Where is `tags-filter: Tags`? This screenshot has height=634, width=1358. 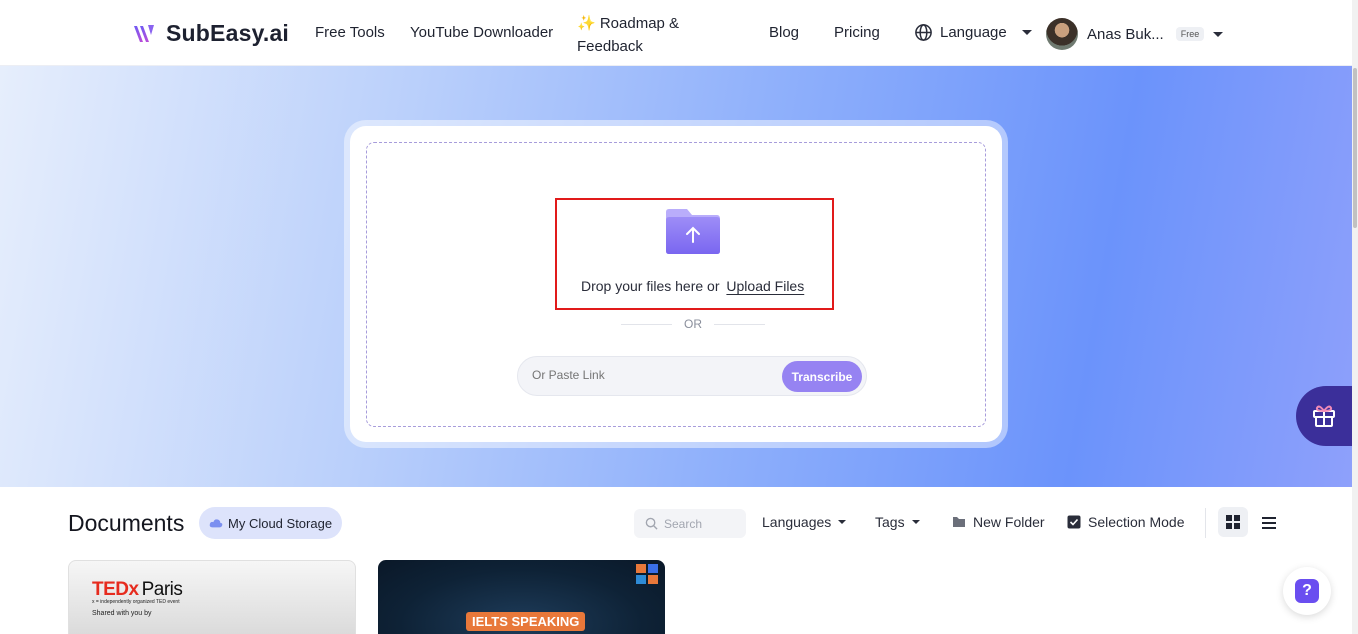 tags-filter: Tags is located at coordinates (897, 522).